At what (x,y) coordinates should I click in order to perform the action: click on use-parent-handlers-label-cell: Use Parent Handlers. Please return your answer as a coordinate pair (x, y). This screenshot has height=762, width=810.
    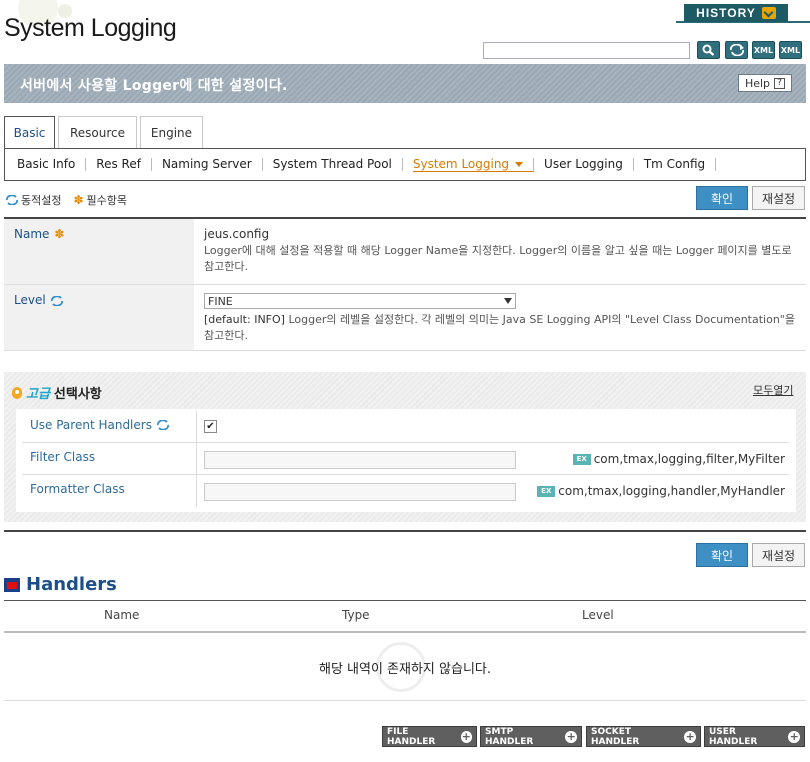
    Looking at the image, I should click on (99, 425).